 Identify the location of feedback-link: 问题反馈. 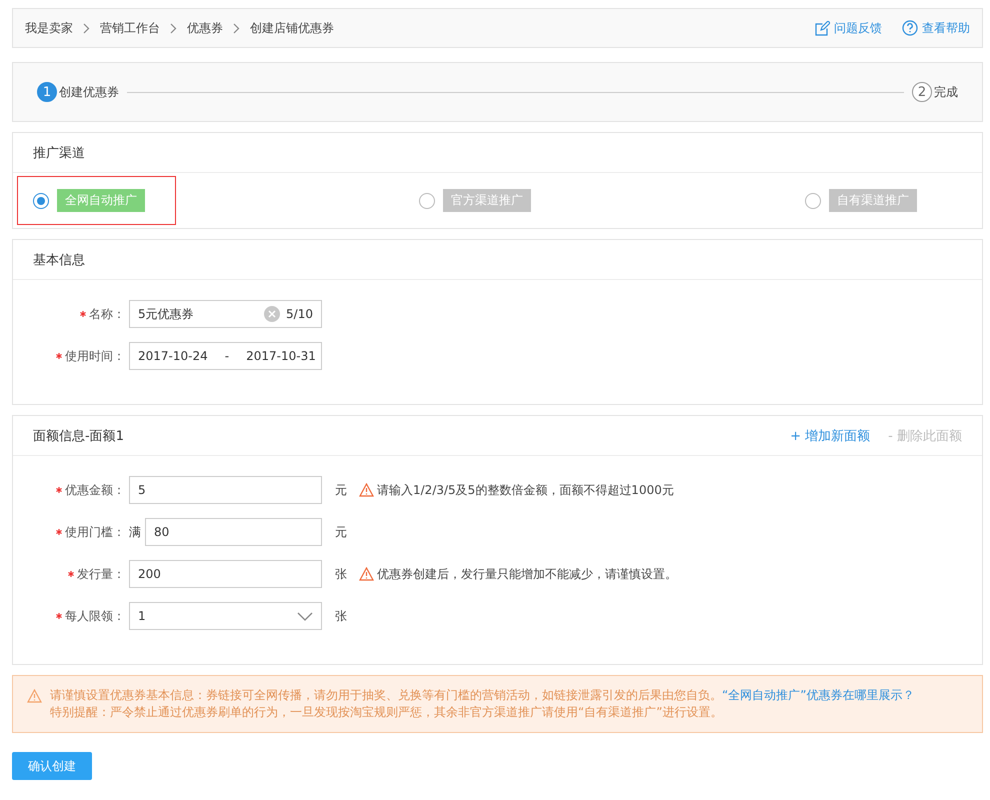
(848, 28).